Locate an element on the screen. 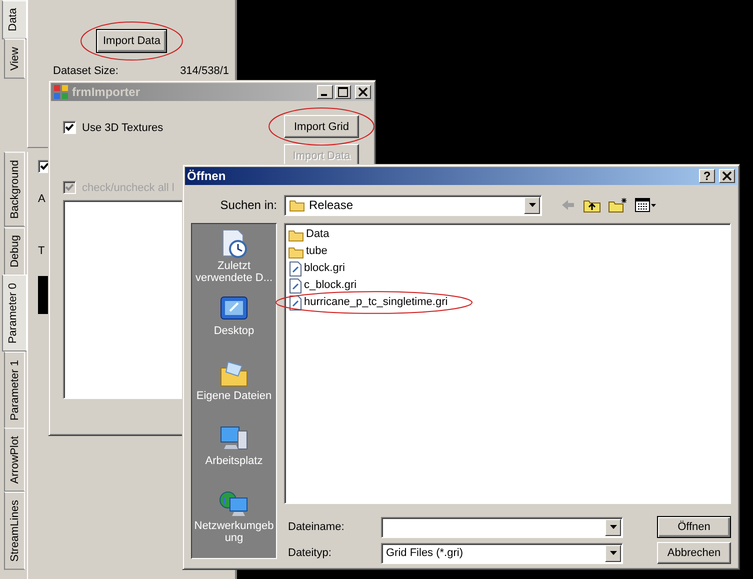 This screenshot has width=753, height=579. side-tab: Data is located at coordinates (14, 20).